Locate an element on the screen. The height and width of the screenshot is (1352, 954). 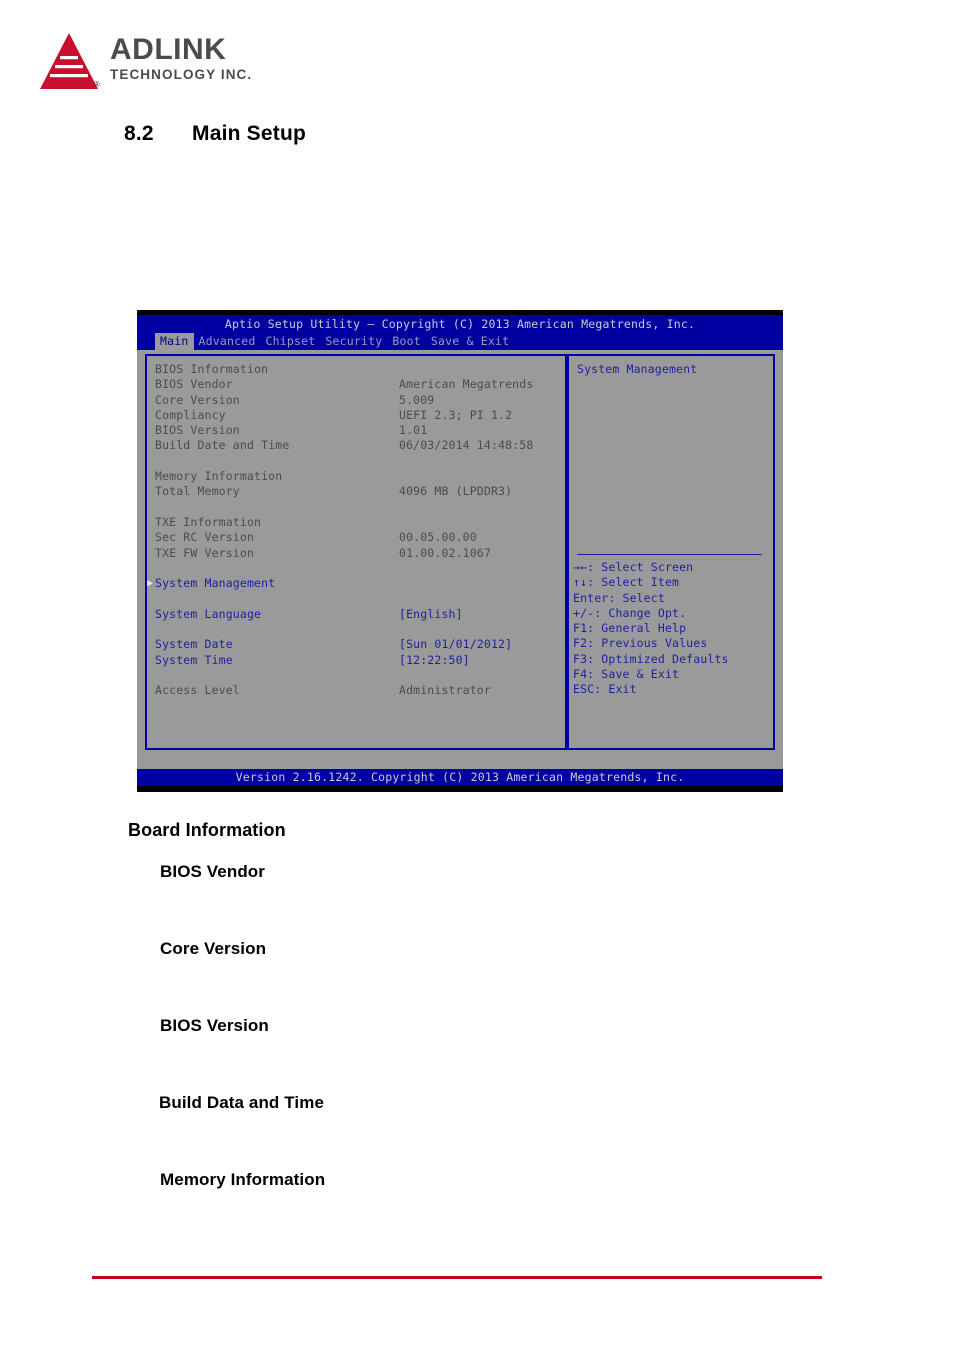
section-title: Main Setup is located at coordinates (249, 133).